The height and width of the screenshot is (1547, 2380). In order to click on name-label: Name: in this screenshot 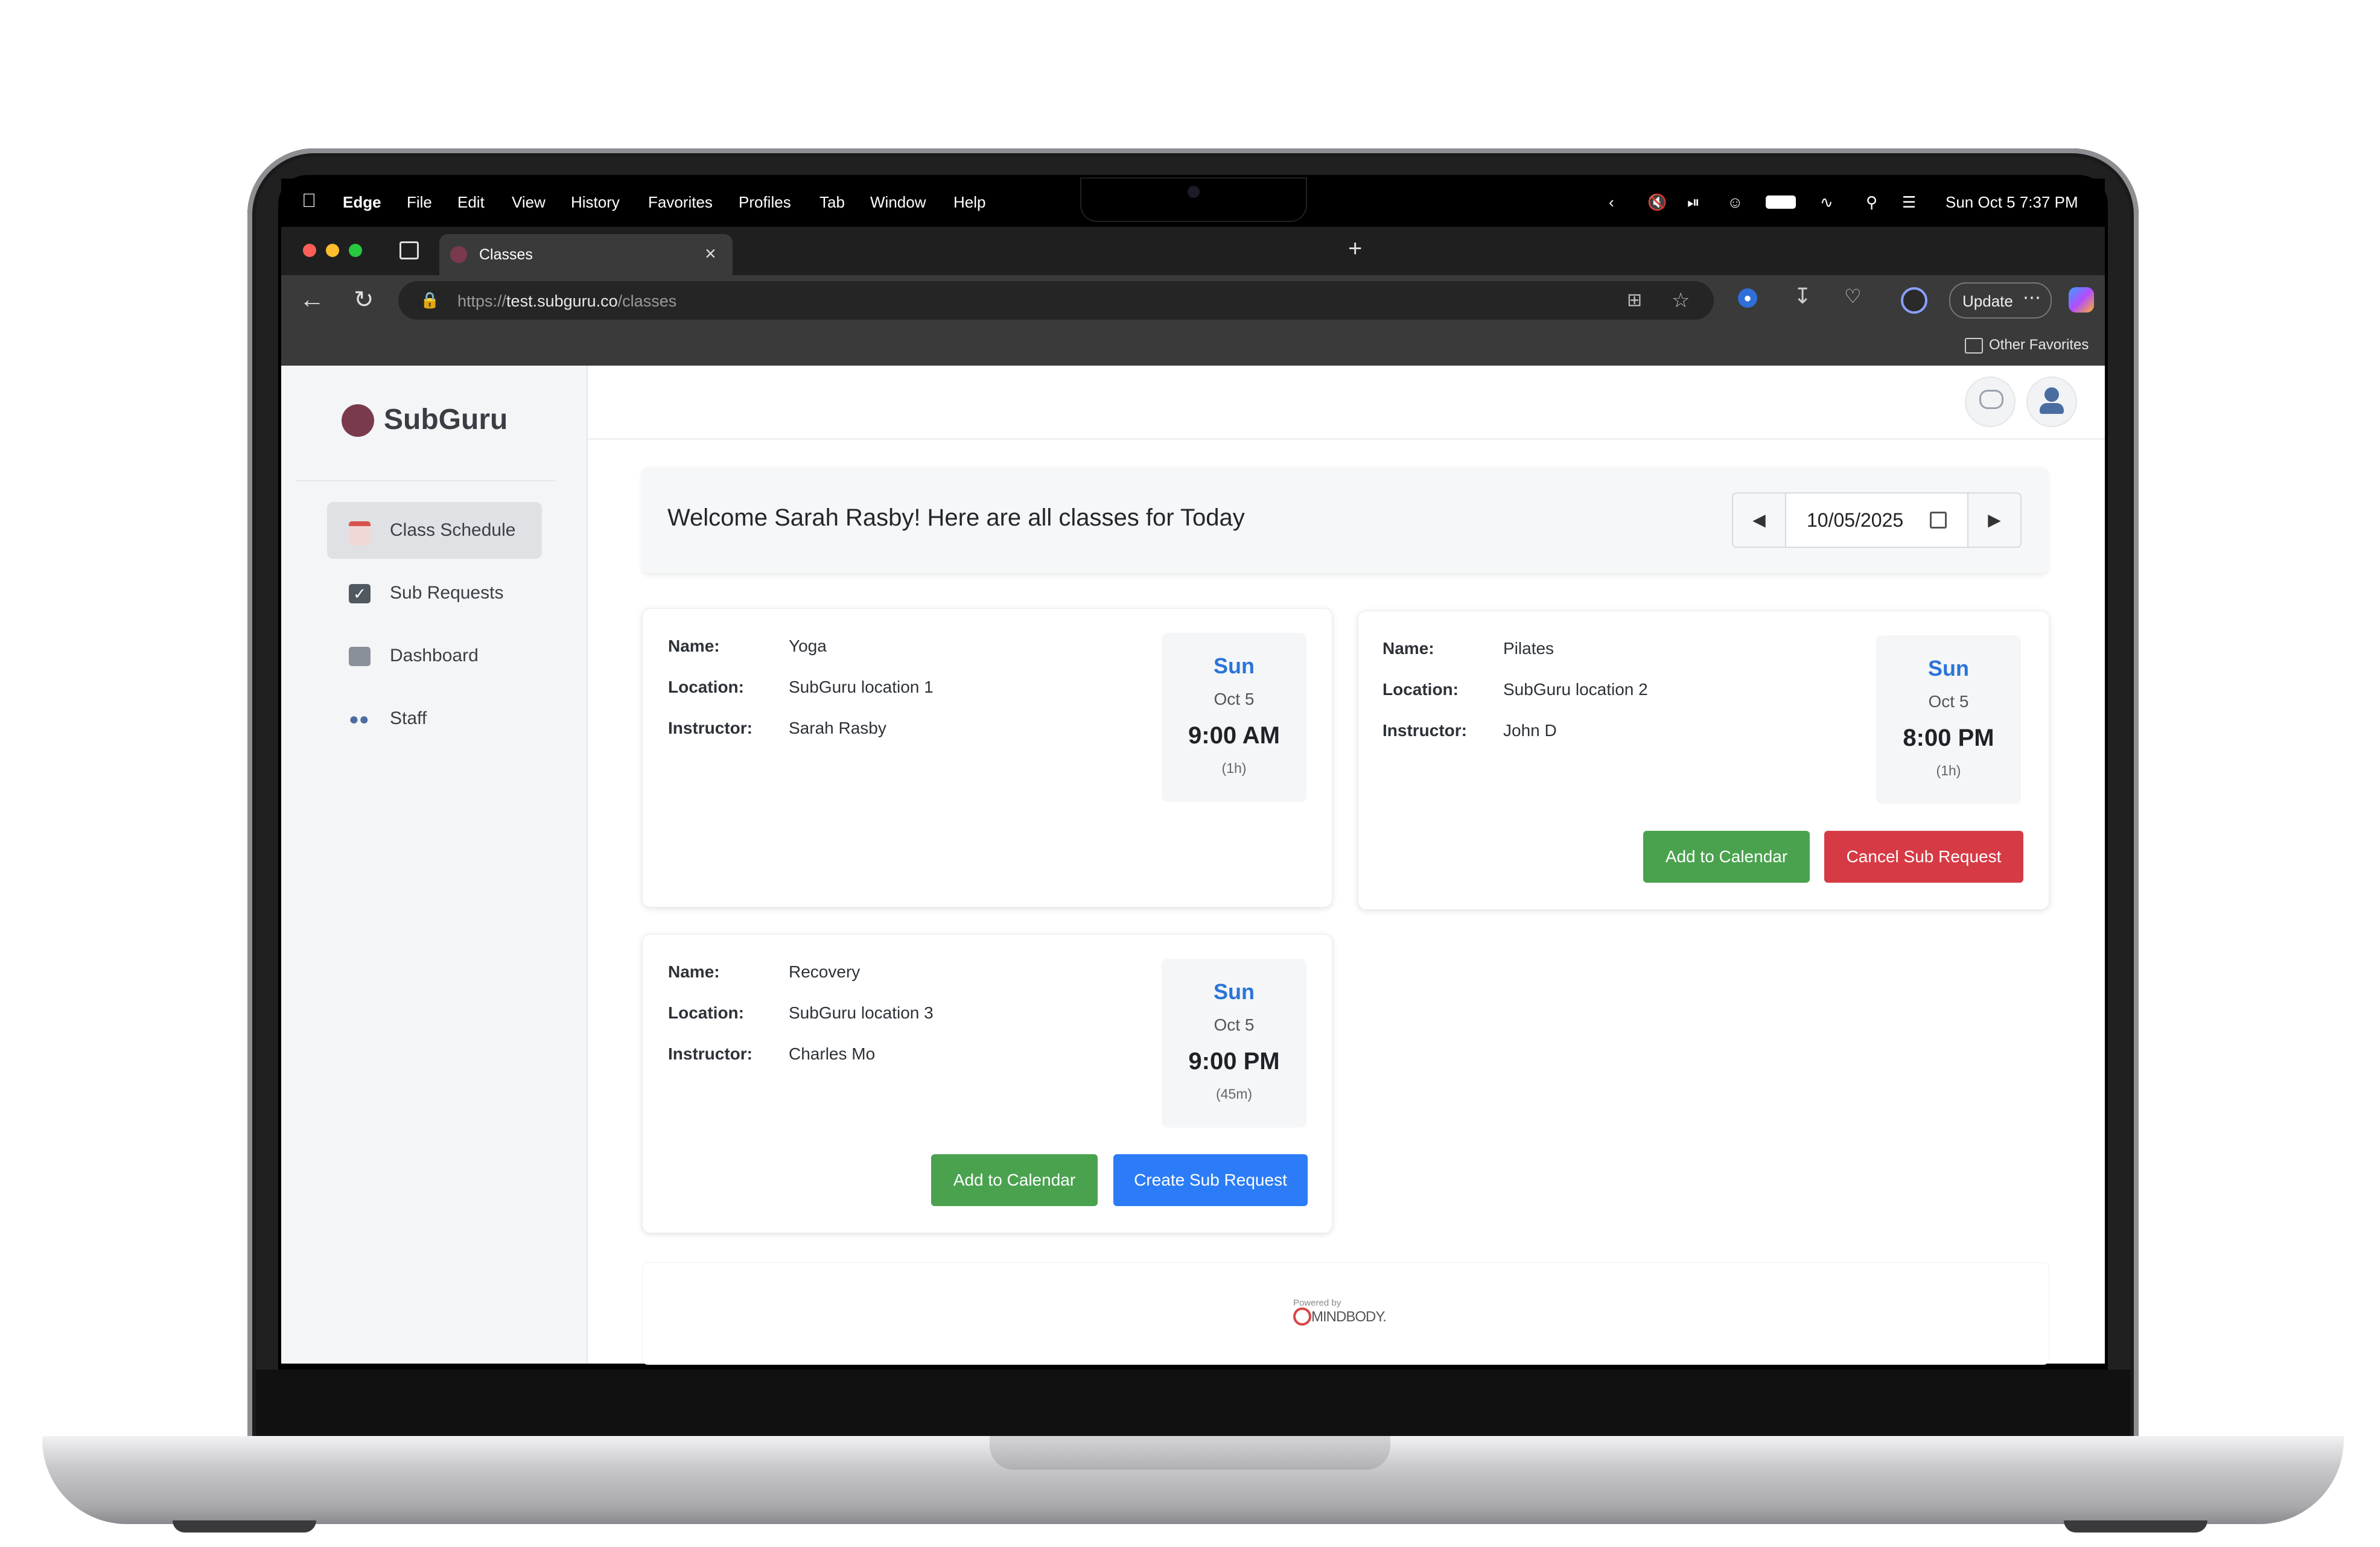, I will do `click(694, 646)`.